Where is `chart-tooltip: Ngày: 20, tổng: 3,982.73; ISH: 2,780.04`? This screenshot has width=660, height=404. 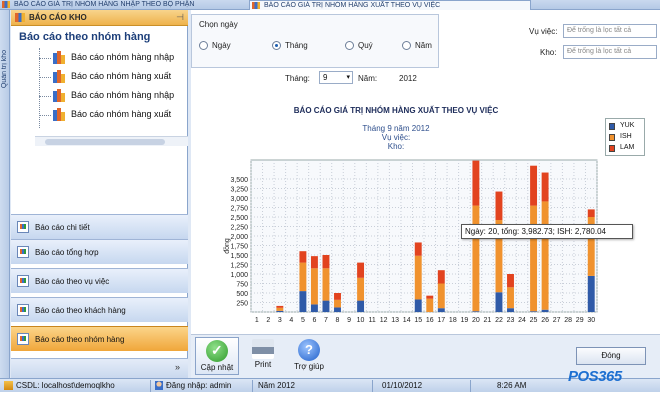
chart-tooltip: Ngày: 20, tổng: 3,982.73; ISH: 2,780.04 is located at coordinates (547, 231).